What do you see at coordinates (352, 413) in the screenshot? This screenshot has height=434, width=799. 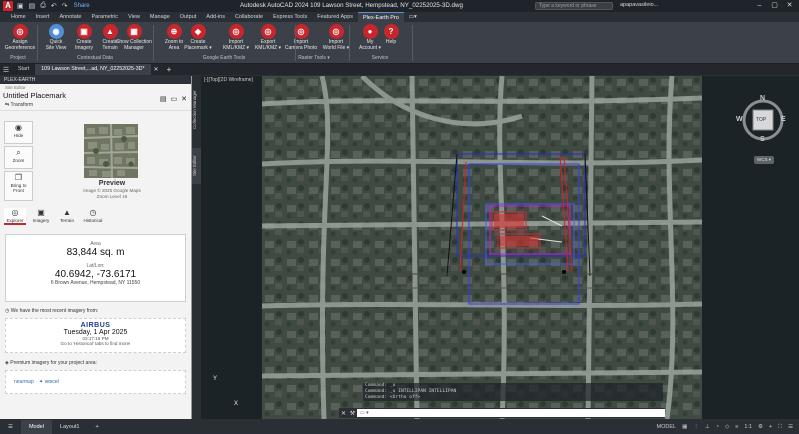 I see `wrench-icon: ⚒` at bounding box center [352, 413].